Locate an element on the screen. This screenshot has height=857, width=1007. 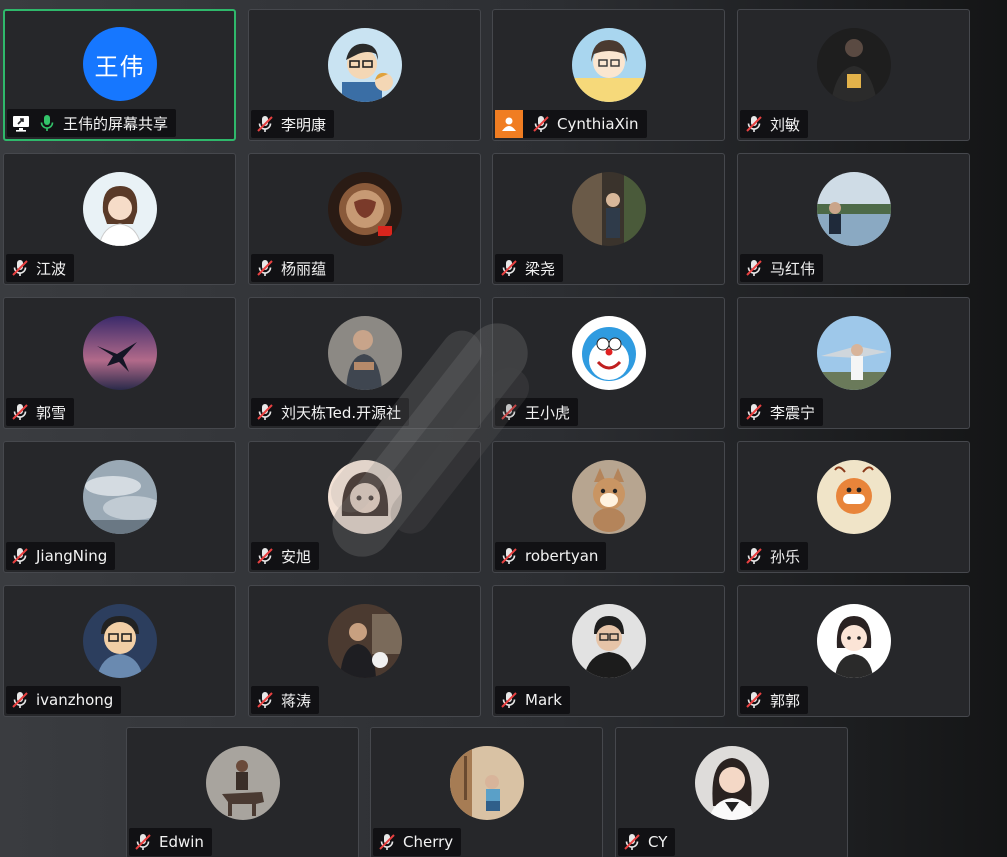
participant-tile: robertyan is located at coordinates (608, 507).